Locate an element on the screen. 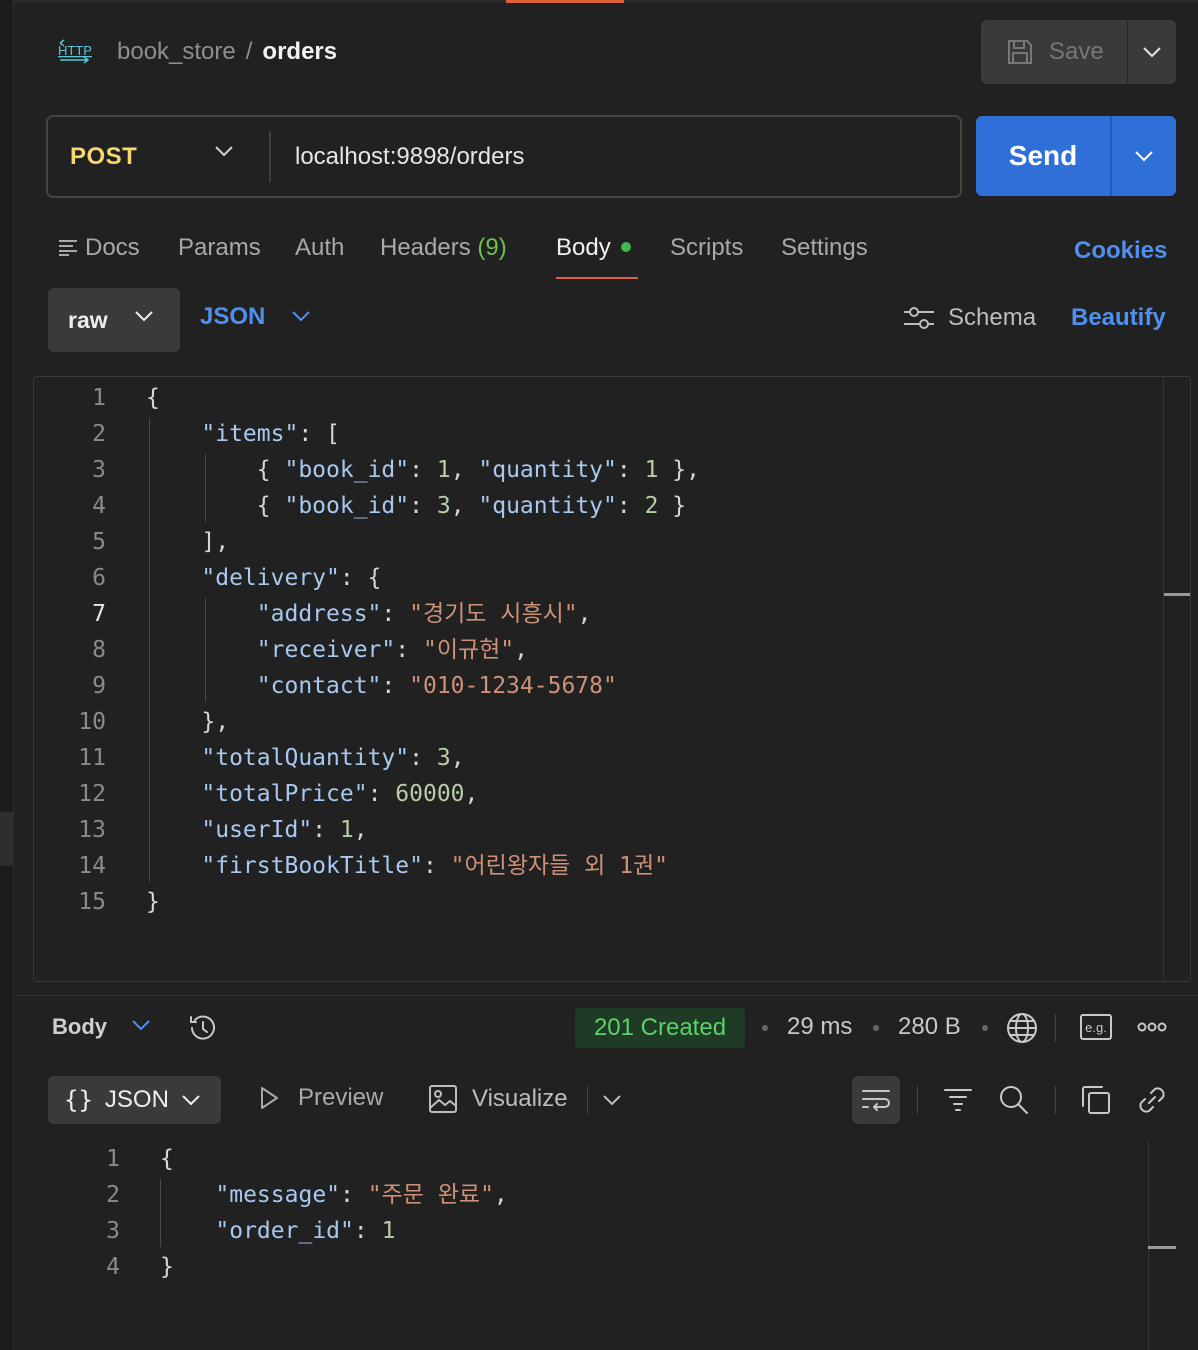 The width and height of the screenshot is (1198, 1350). code-line: 6 "delivery": { is located at coordinates (594, 578).